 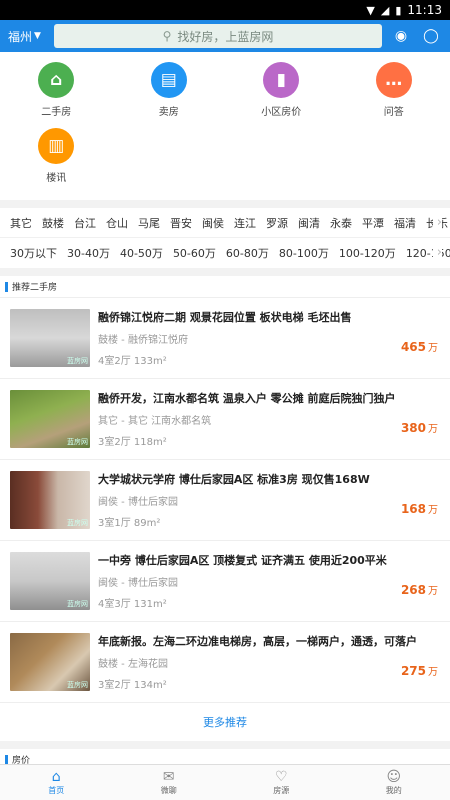 I want to click on recommend-section-title: 推荐二手房, so click(x=225, y=287).